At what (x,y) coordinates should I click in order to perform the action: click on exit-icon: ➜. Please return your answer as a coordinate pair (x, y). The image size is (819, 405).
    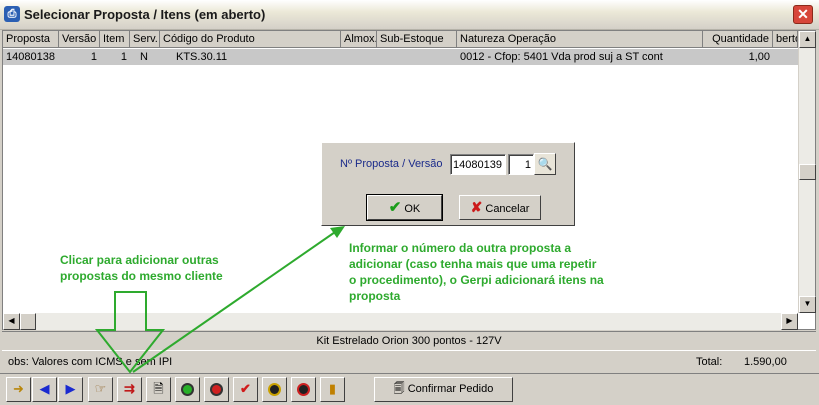
    Looking at the image, I should click on (18, 389).